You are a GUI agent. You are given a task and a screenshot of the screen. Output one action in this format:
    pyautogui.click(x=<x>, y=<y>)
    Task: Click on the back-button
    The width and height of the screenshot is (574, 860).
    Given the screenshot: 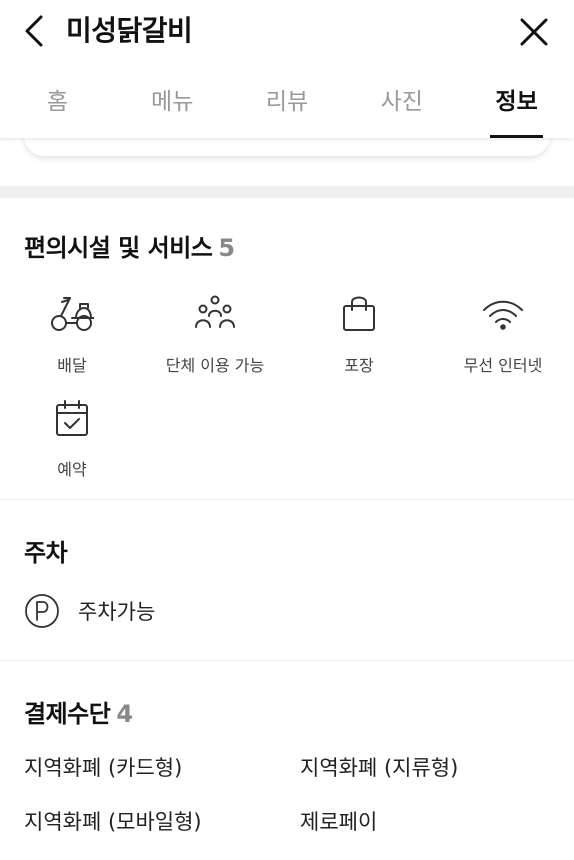 What is the action you would take?
    pyautogui.click(x=34, y=31)
    